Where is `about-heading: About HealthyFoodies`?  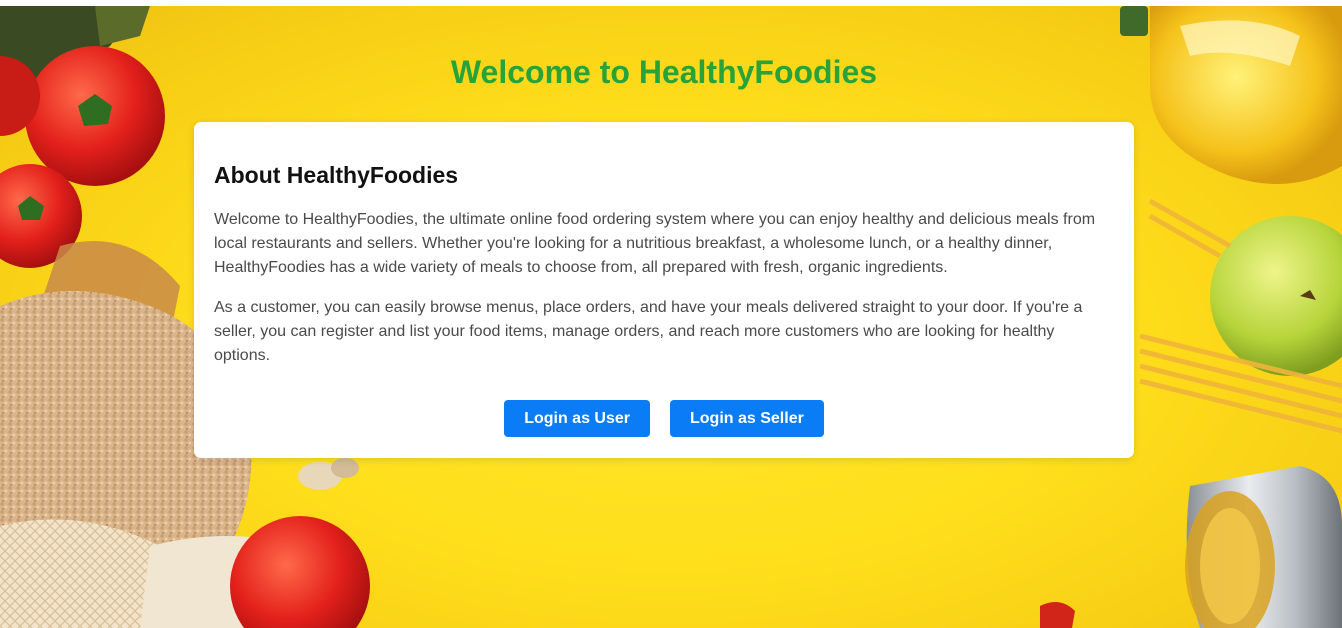 about-heading: About HealthyFoodies is located at coordinates (336, 175).